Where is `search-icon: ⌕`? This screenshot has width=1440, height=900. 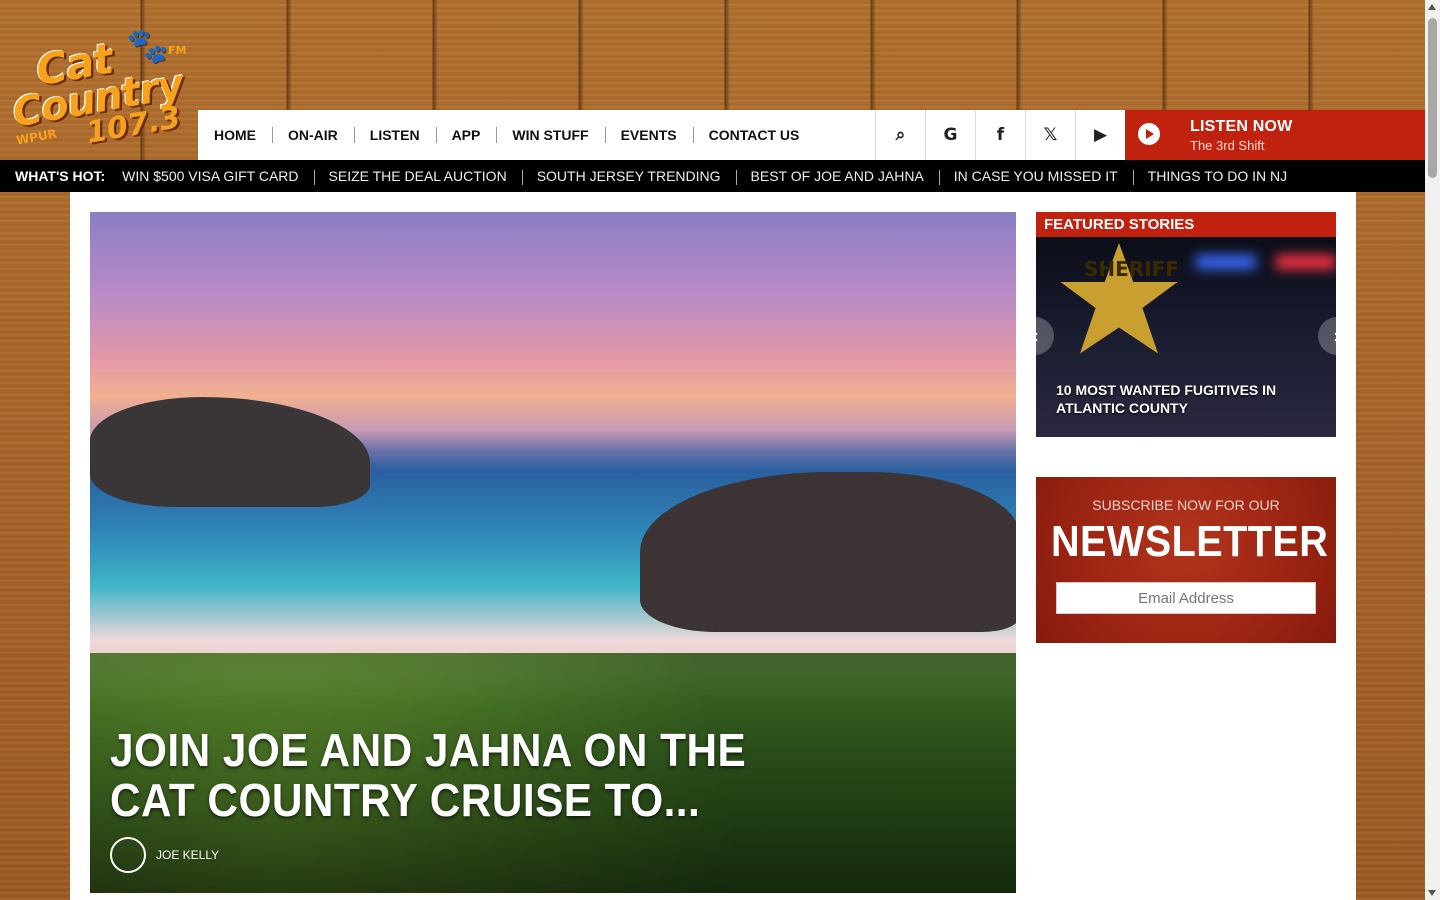 search-icon: ⌕ is located at coordinates (900, 135).